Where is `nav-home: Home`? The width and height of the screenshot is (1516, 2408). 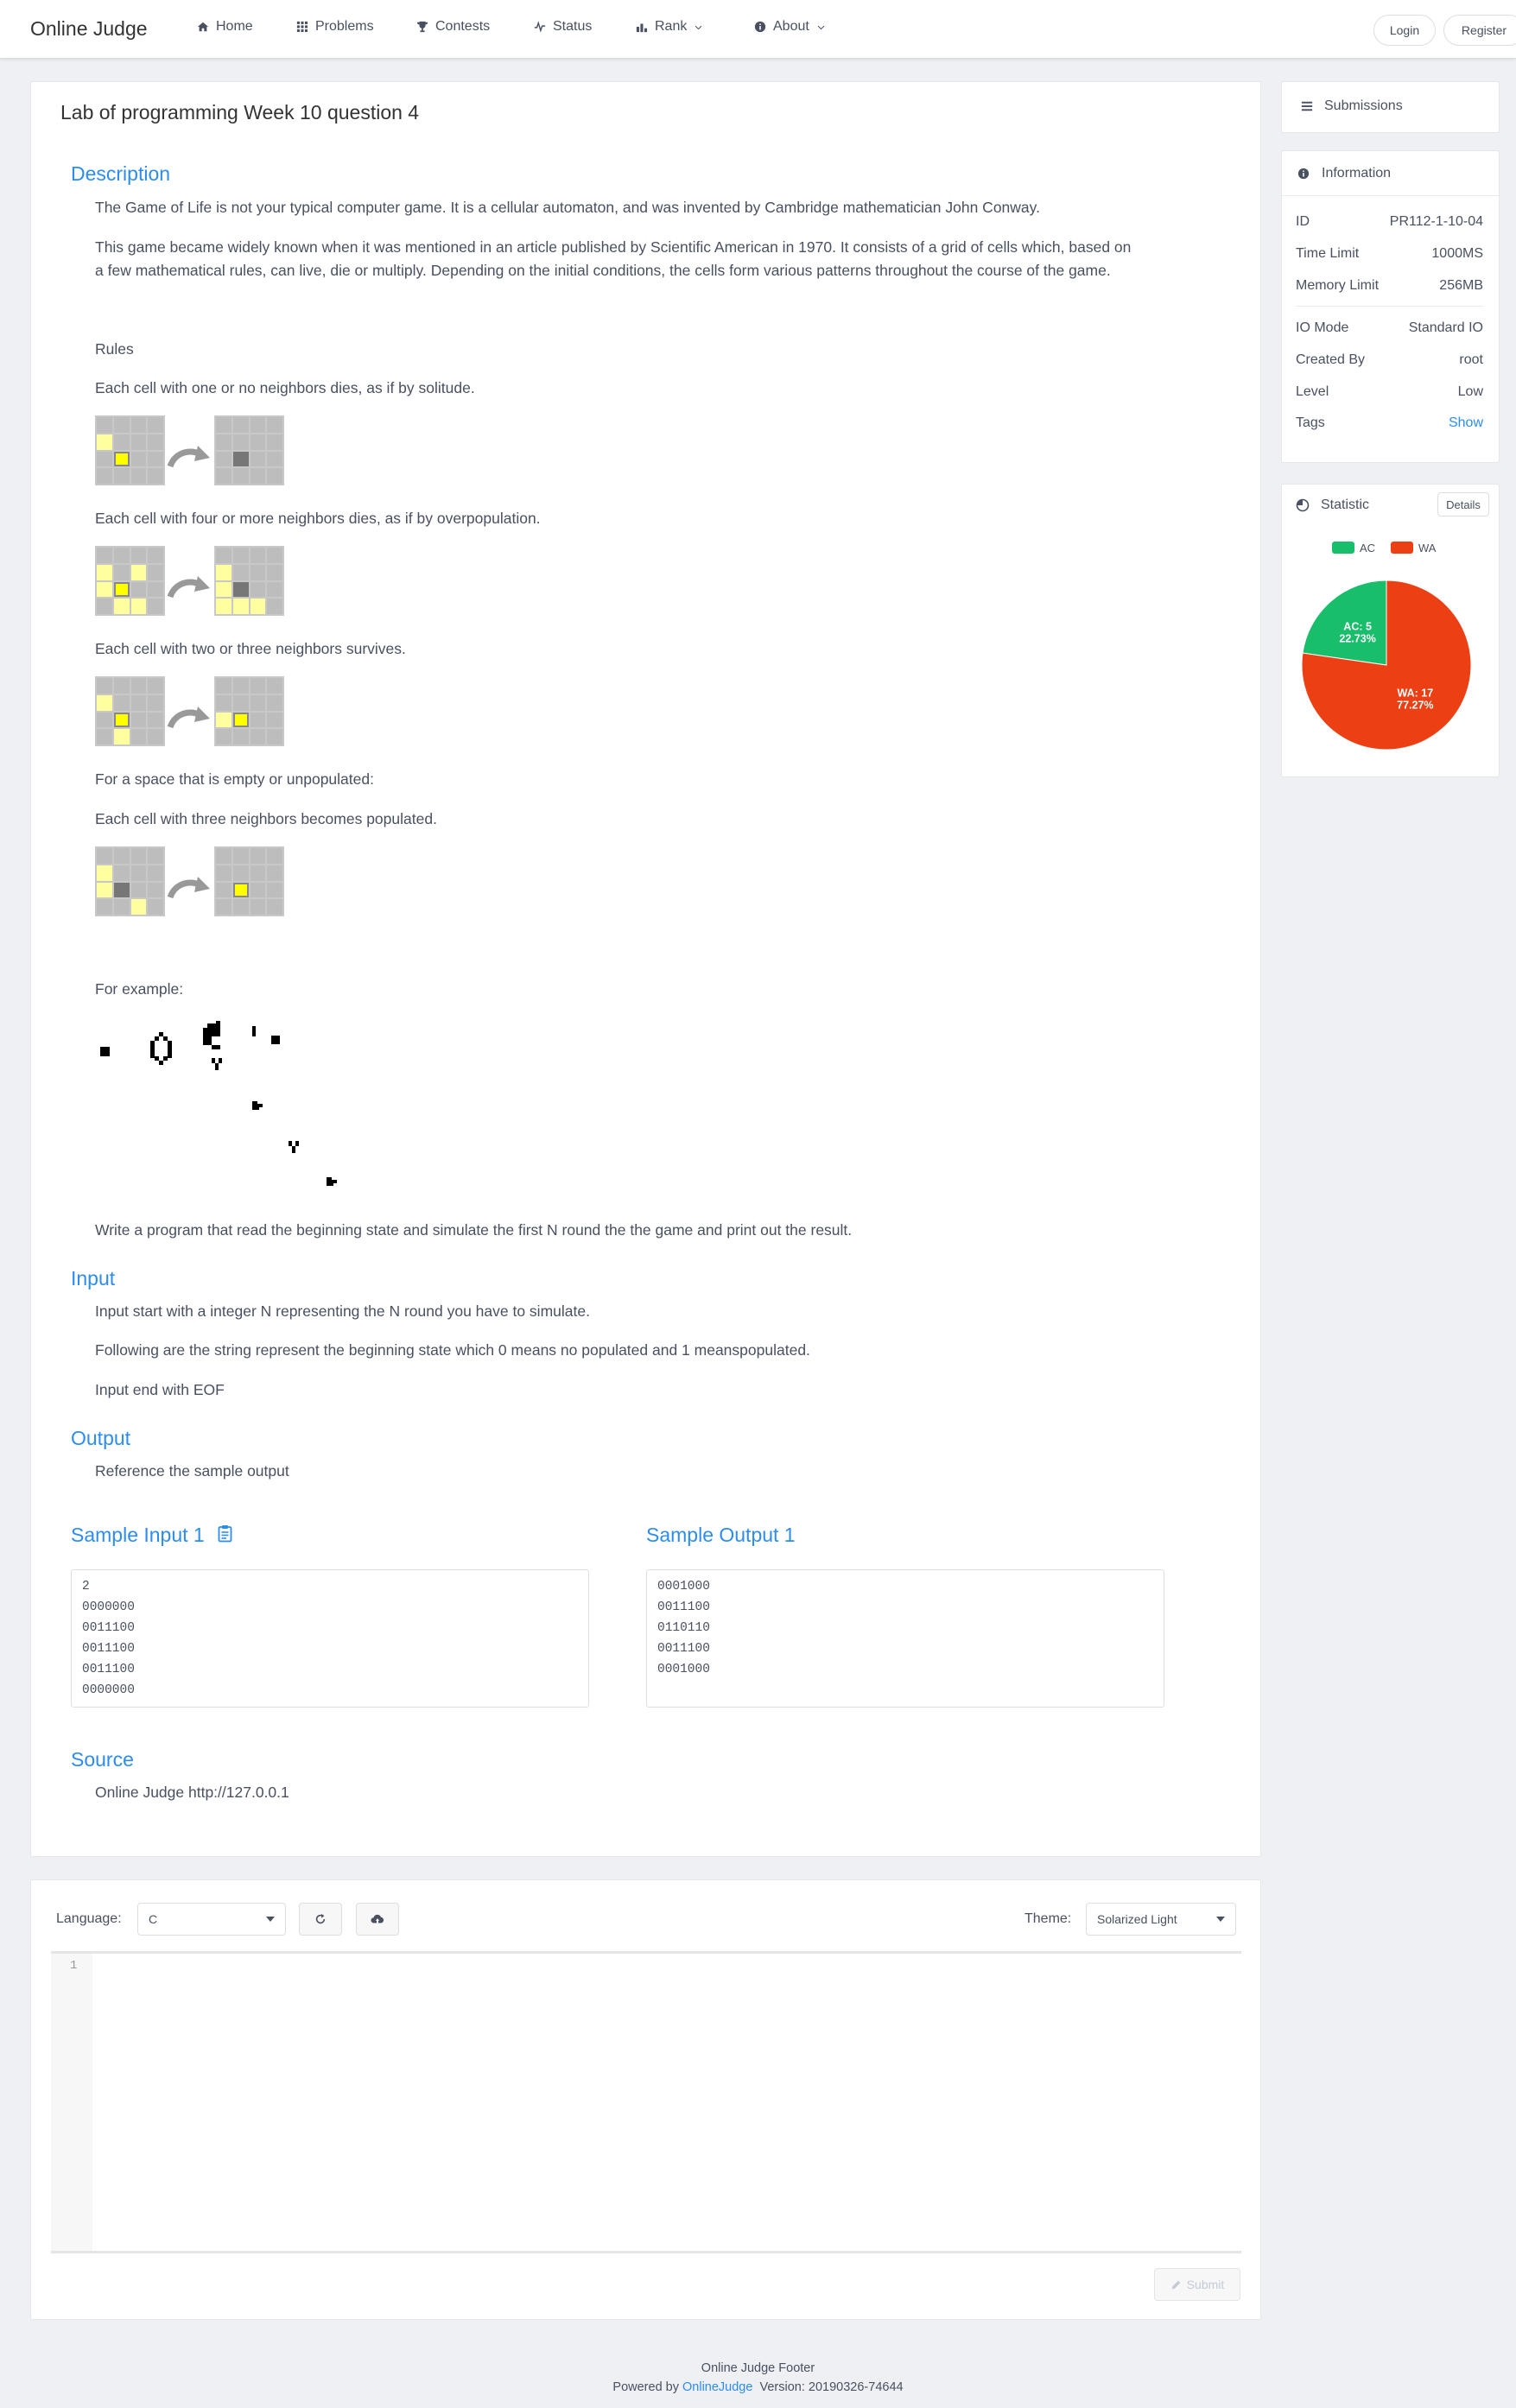 nav-home: Home is located at coordinates (225, 27).